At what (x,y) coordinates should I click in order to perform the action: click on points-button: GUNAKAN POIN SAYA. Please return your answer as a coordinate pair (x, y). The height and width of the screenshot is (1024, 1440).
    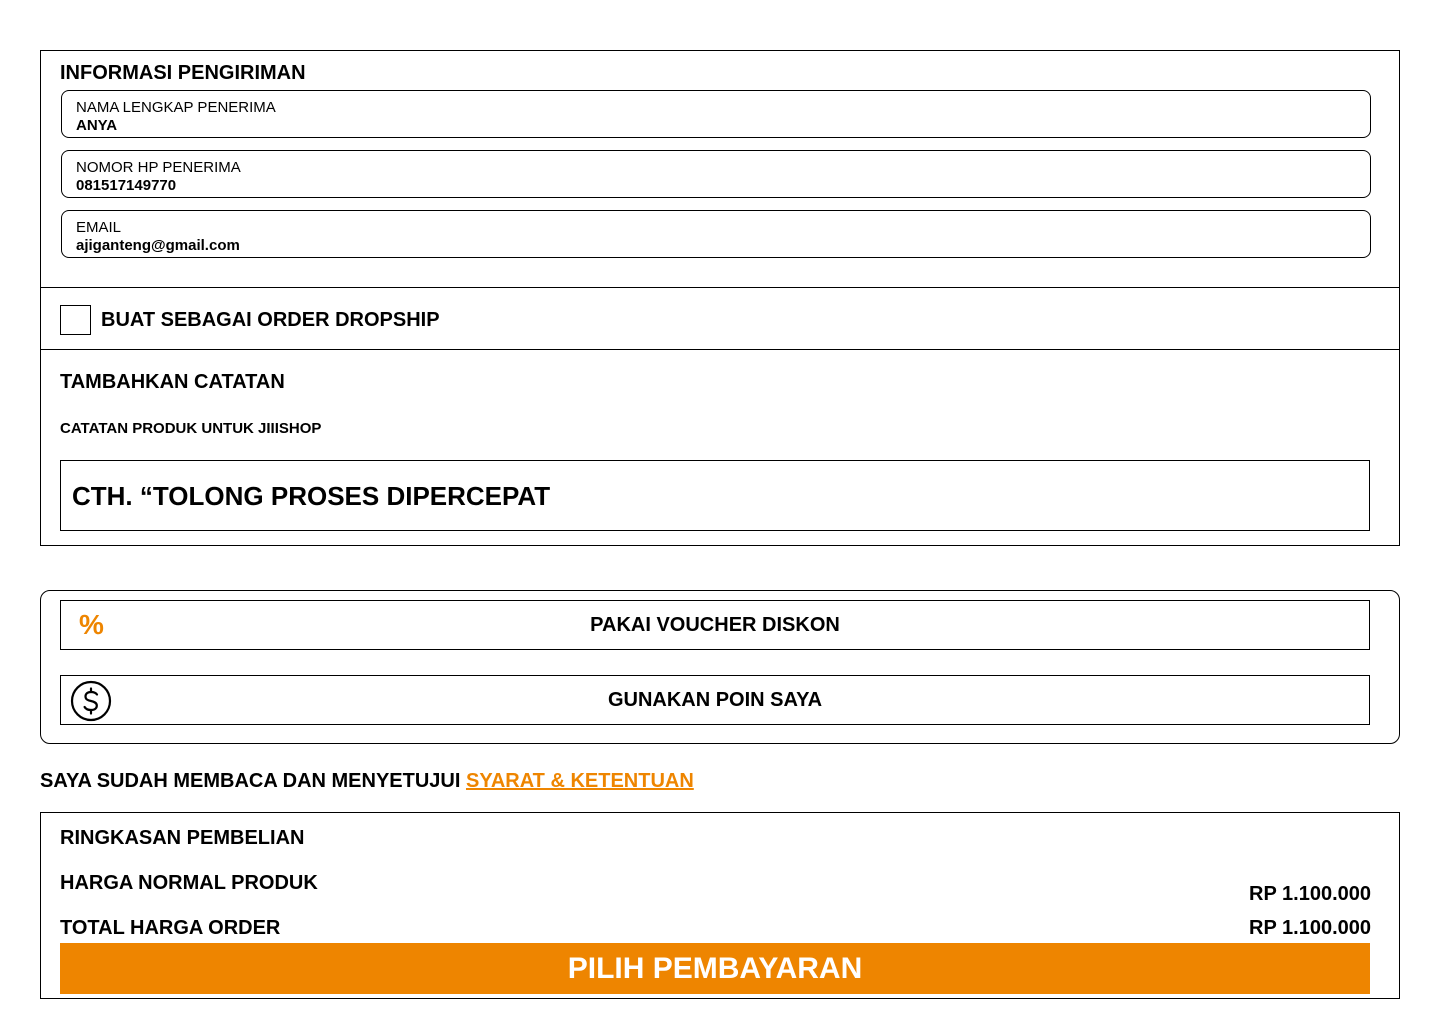
    Looking at the image, I should click on (715, 700).